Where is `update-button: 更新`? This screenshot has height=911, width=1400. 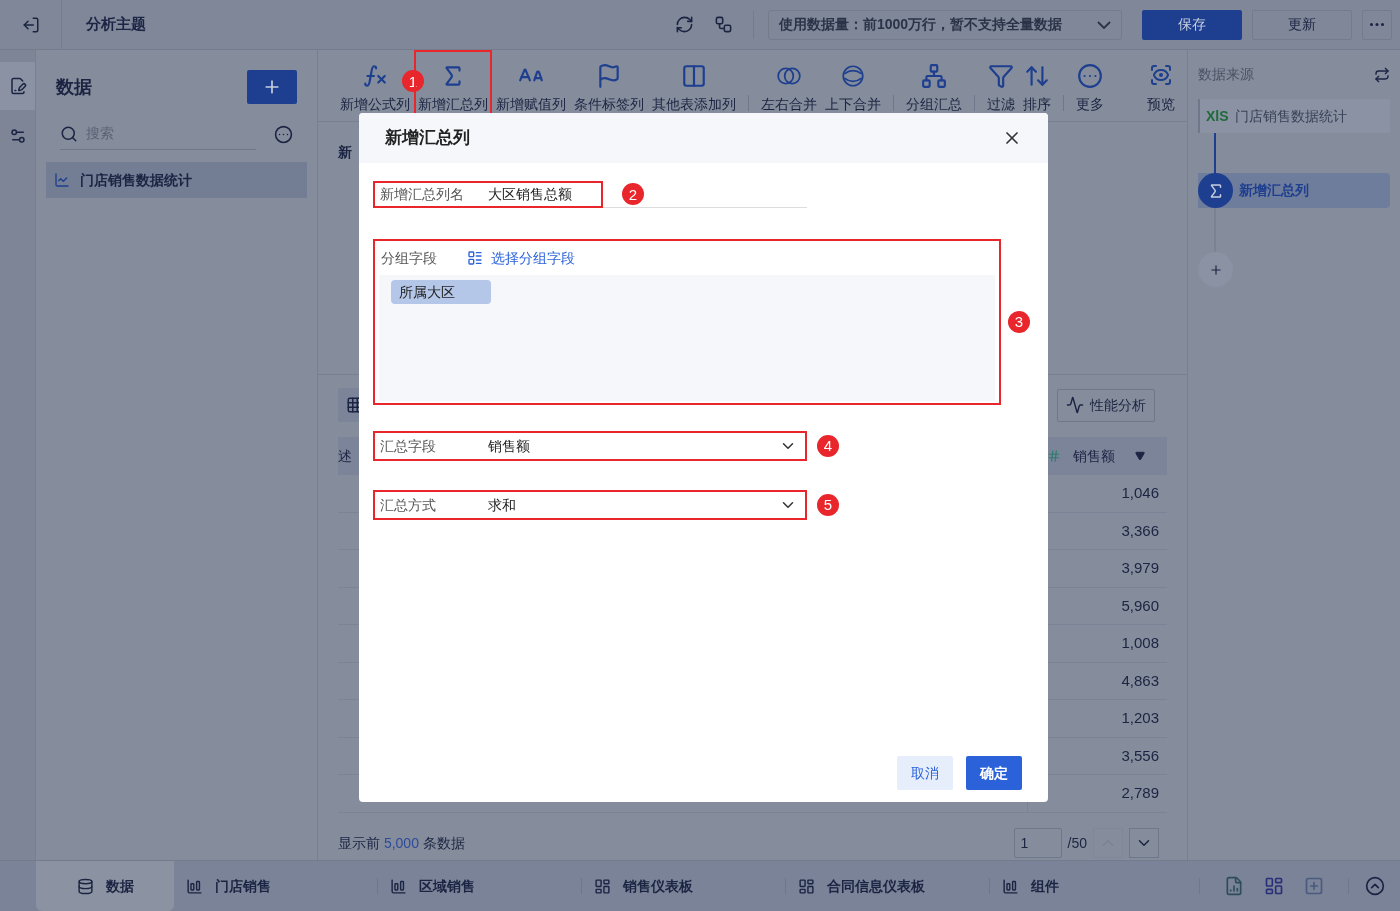
update-button: 更新 is located at coordinates (1302, 24).